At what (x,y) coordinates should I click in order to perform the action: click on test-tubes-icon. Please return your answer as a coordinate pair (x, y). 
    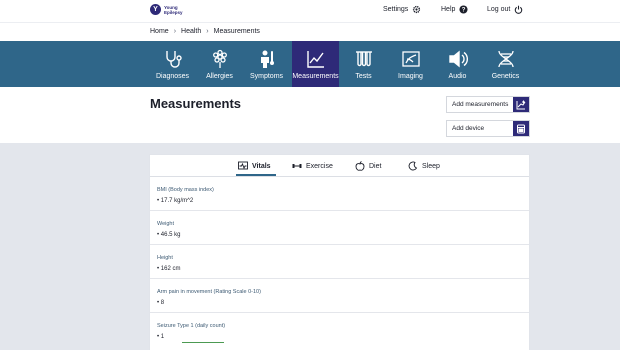
    Looking at the image, I should click on (364, 59).